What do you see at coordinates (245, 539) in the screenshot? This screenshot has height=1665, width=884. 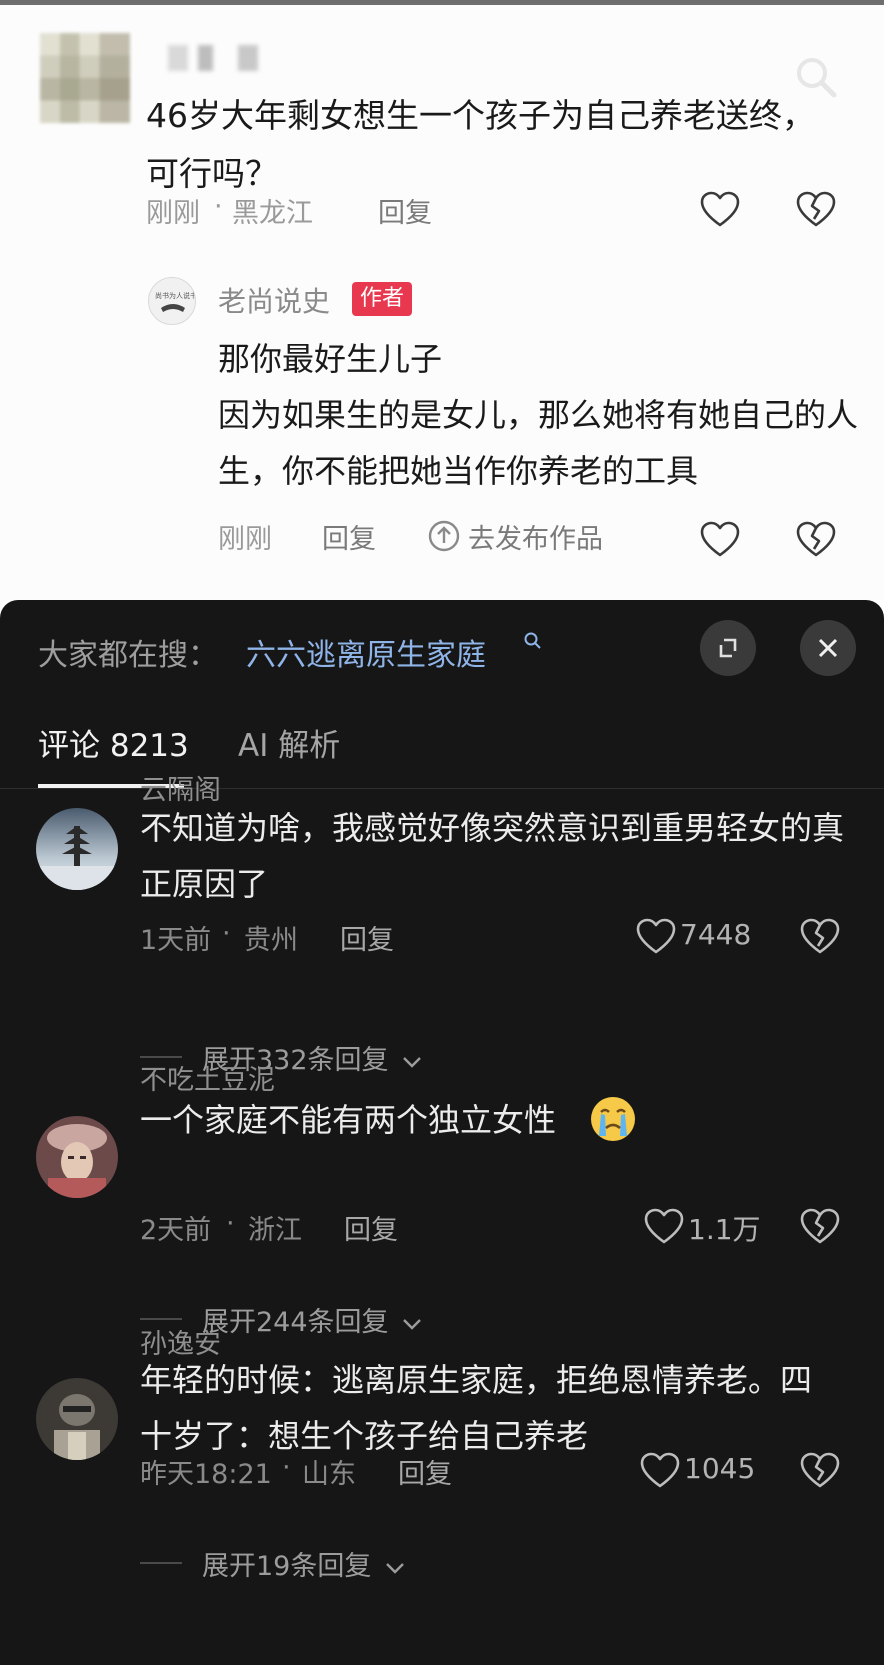 I see `author-reply-time: 刚刚` at bounding box center [245, 539].